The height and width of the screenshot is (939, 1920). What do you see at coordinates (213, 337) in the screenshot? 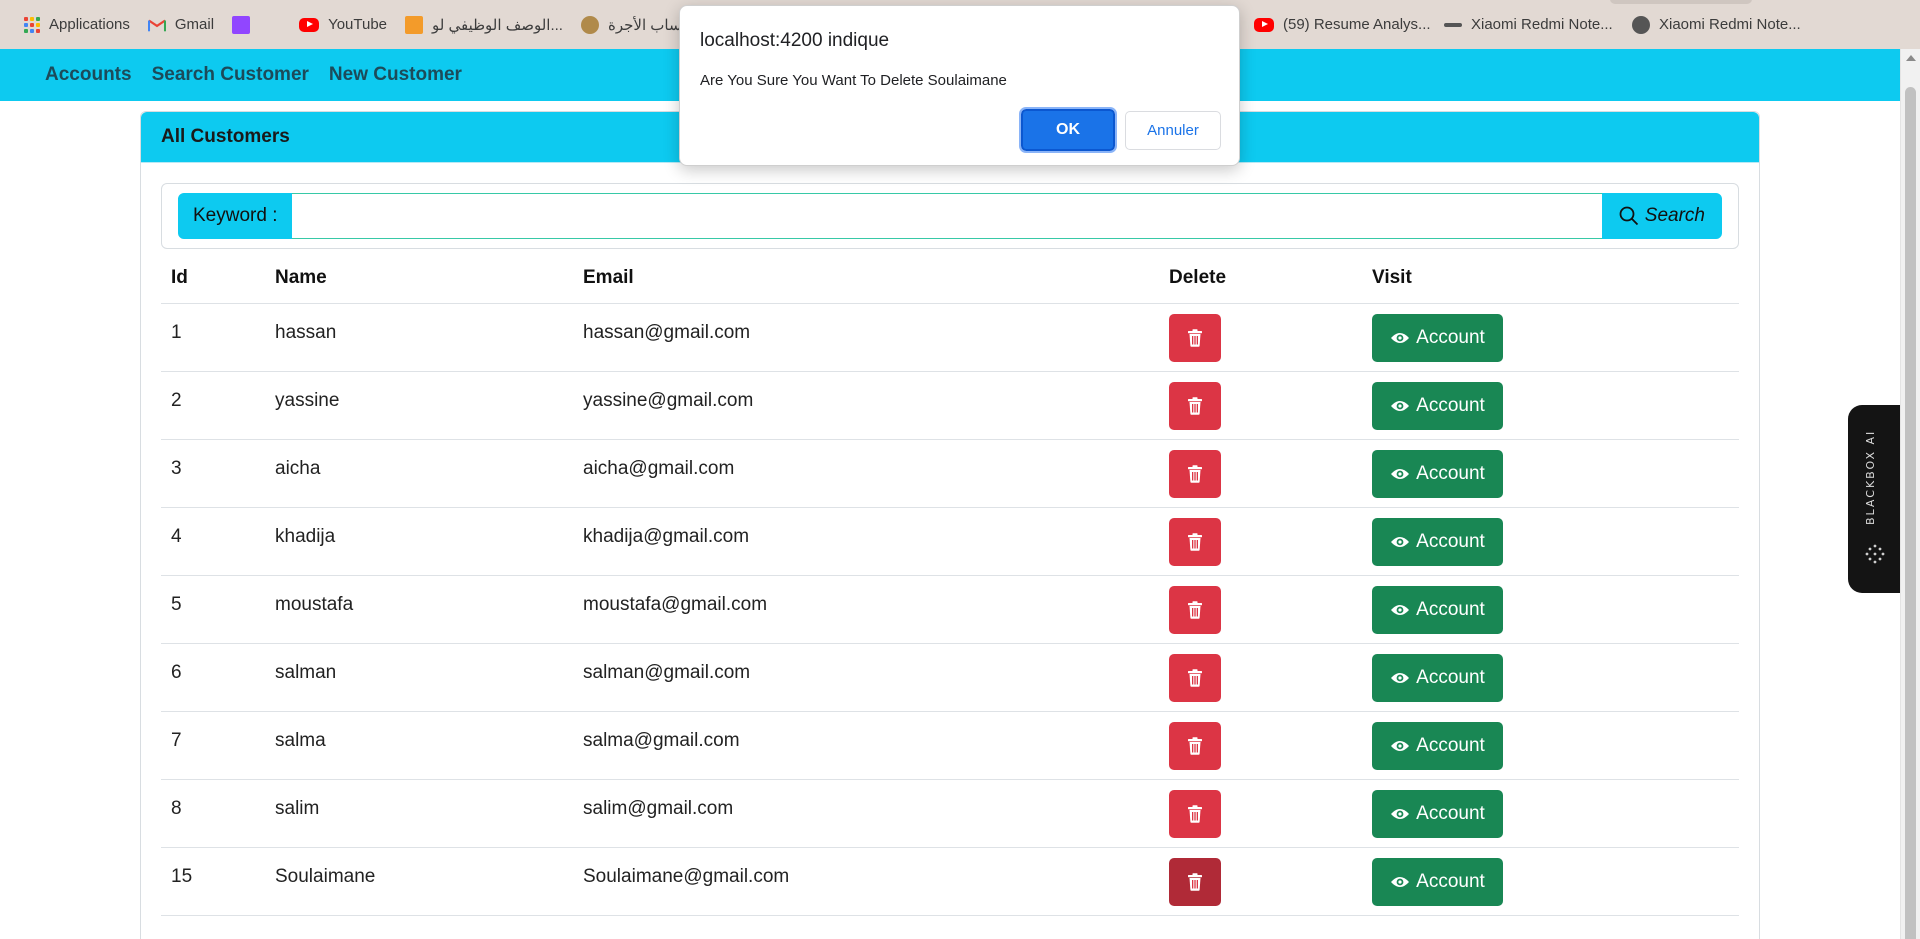
I see `cell-id: 1` at bounding box center [213, 337].